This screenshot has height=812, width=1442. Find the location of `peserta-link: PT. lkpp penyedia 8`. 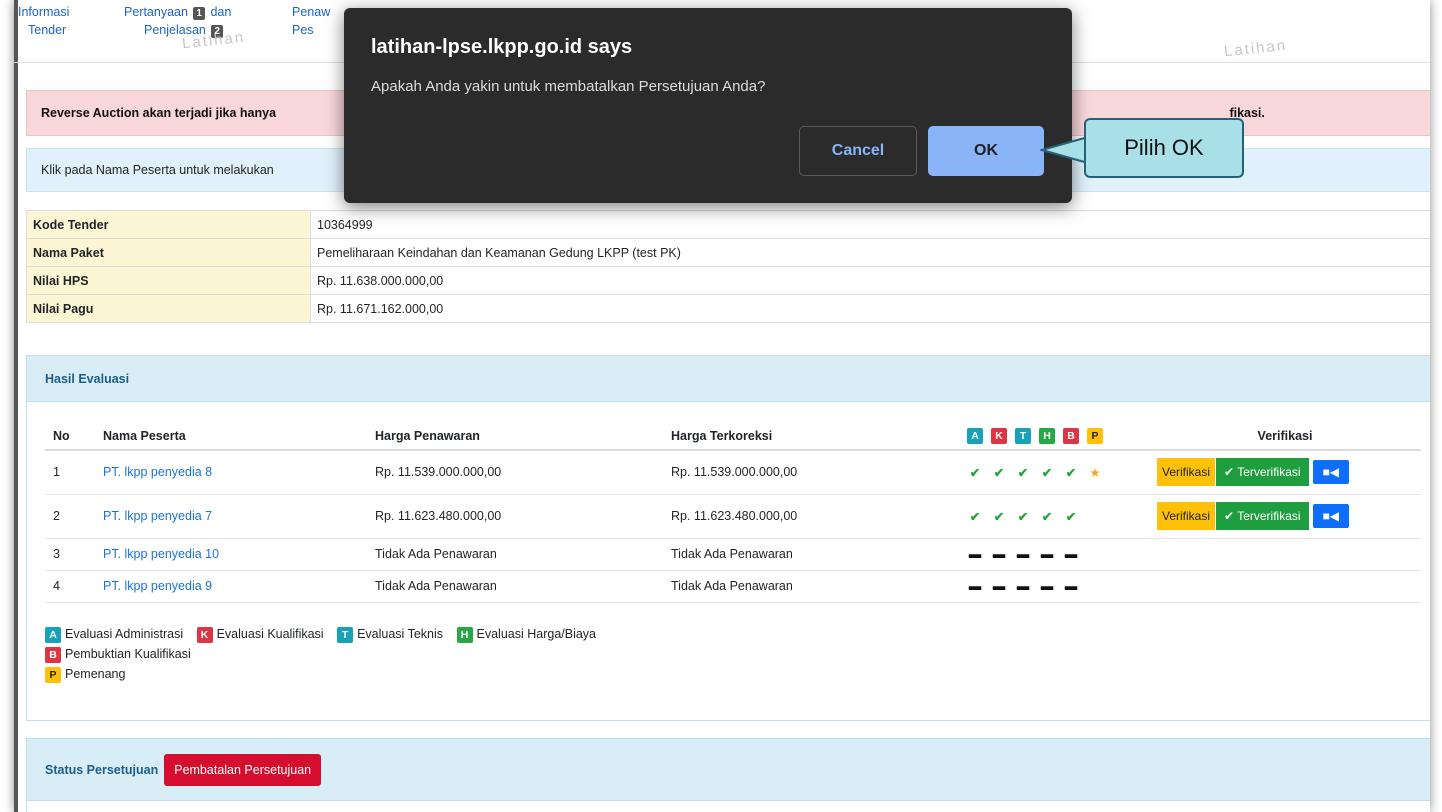

peserta-link: PT. lkpp penyedia 8 is located at coordinates (157, 472).